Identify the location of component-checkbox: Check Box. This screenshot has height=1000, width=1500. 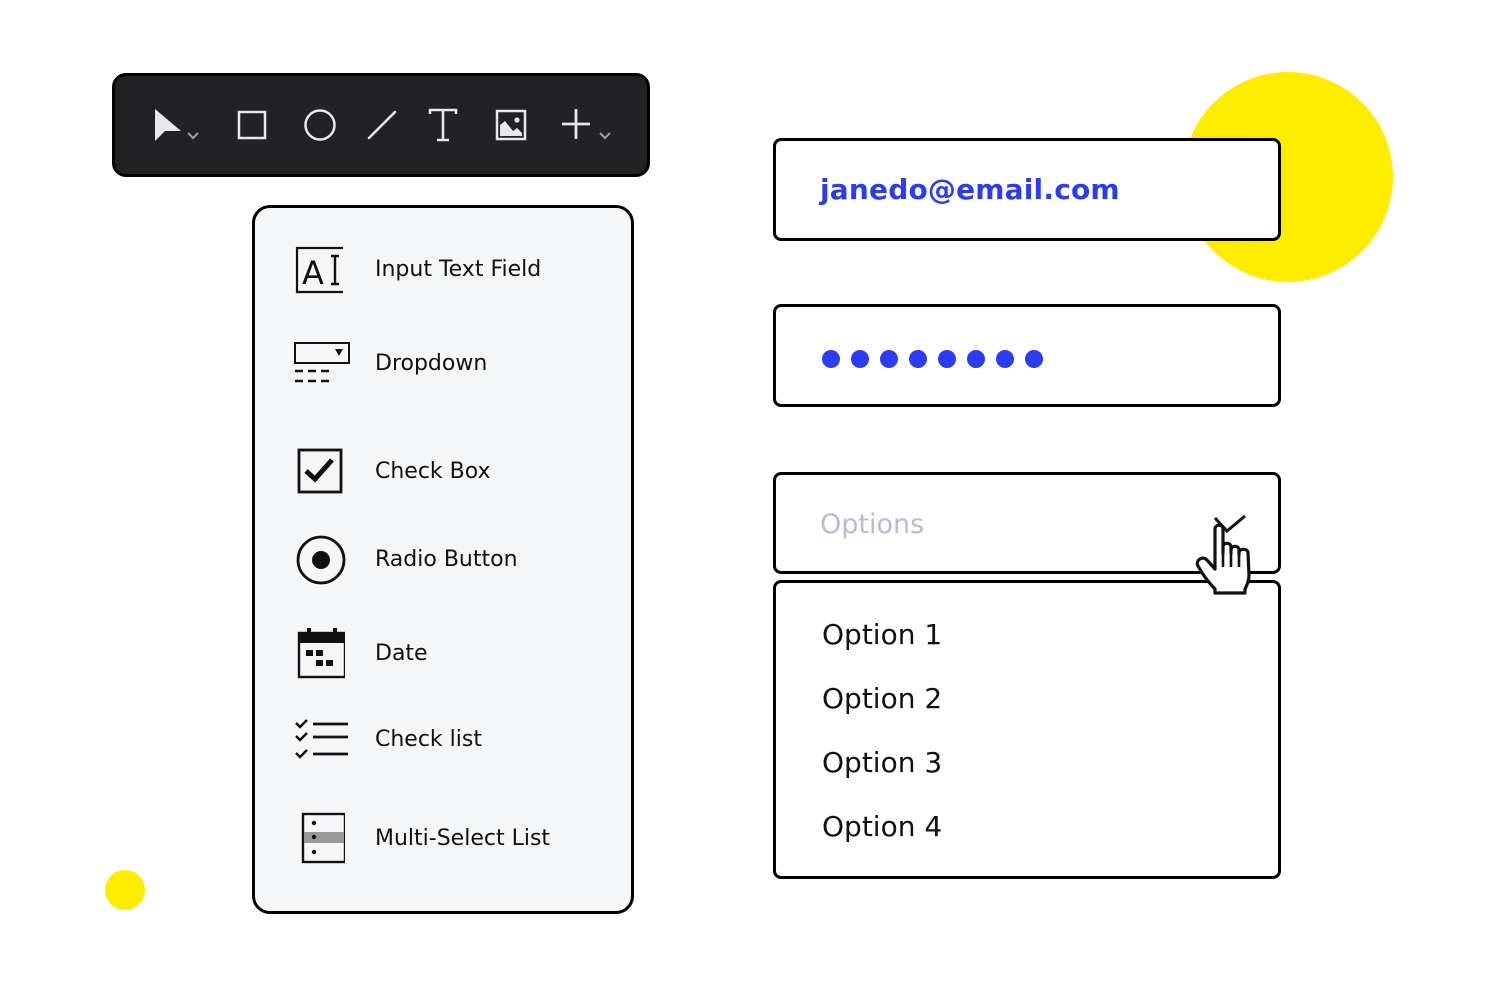
(443, 472).